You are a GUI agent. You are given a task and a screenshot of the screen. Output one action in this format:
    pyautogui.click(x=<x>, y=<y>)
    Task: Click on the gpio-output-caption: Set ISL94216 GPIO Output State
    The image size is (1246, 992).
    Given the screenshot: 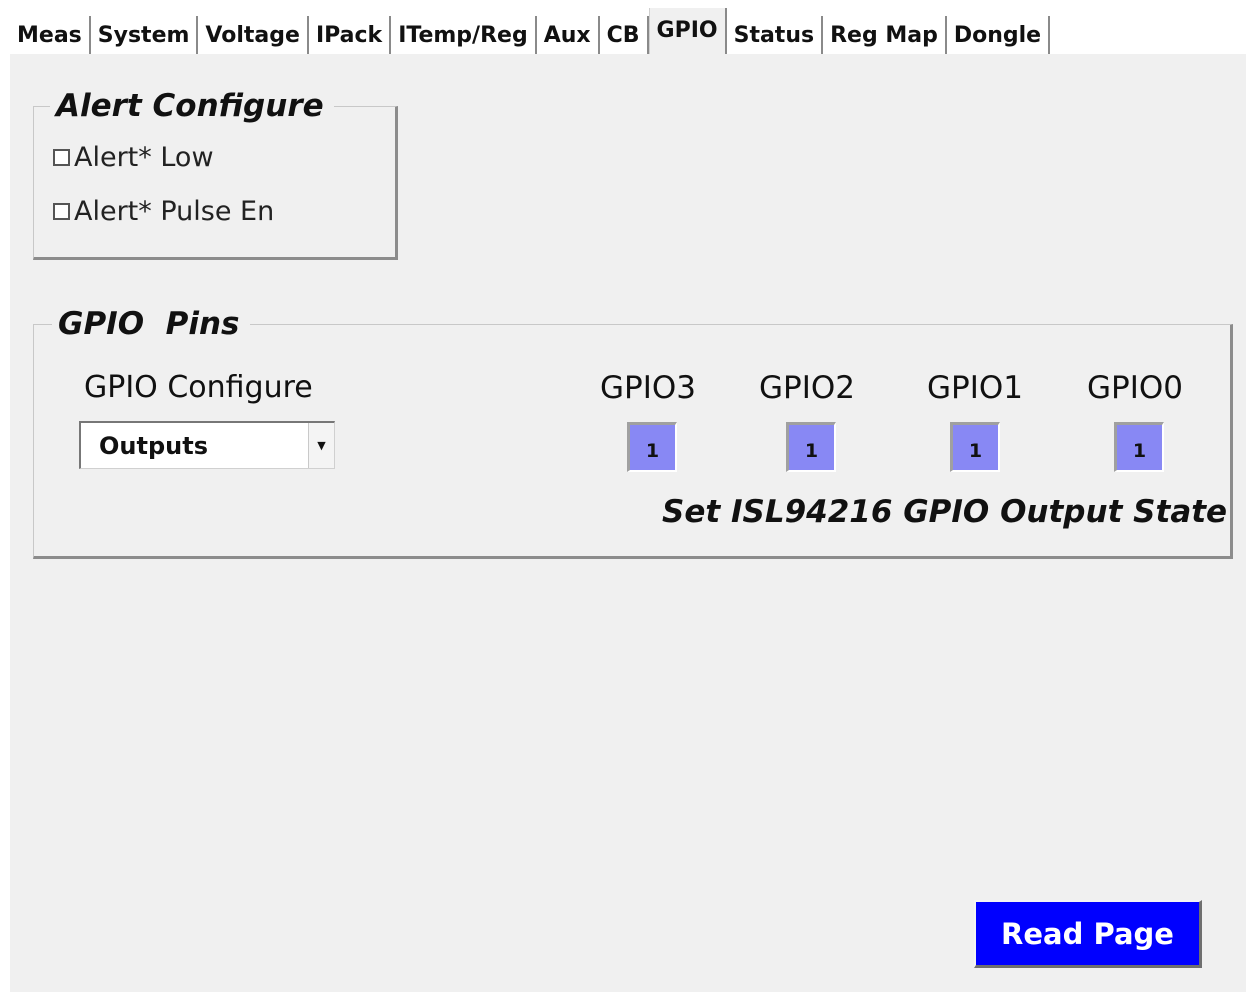 What is the action you would take?
    pyautogui.click(x=945, y=512)
    